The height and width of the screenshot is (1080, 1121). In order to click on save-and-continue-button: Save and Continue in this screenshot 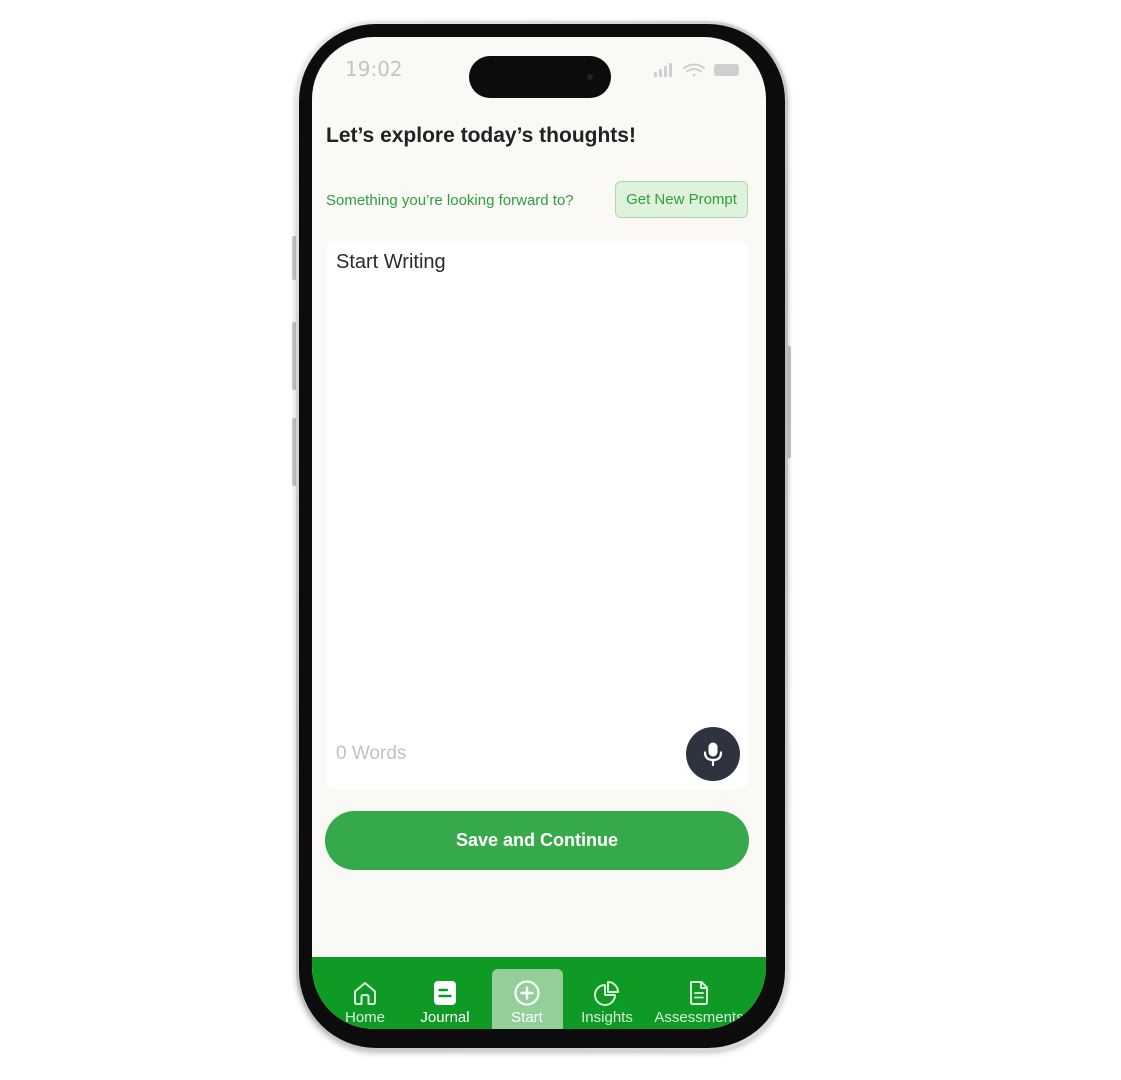, I will do `click(537, 840)`.